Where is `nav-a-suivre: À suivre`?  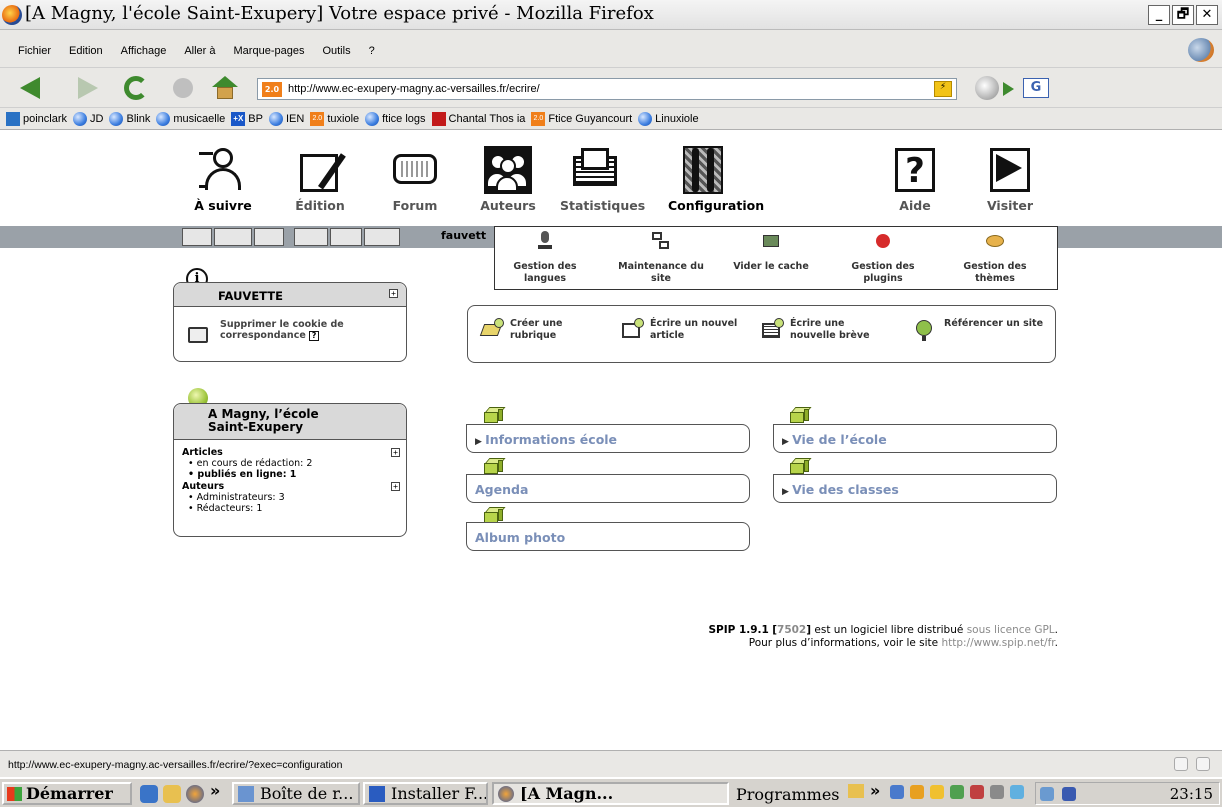 nav-a-suivre: À suivre is located at coordinates (223, 179).